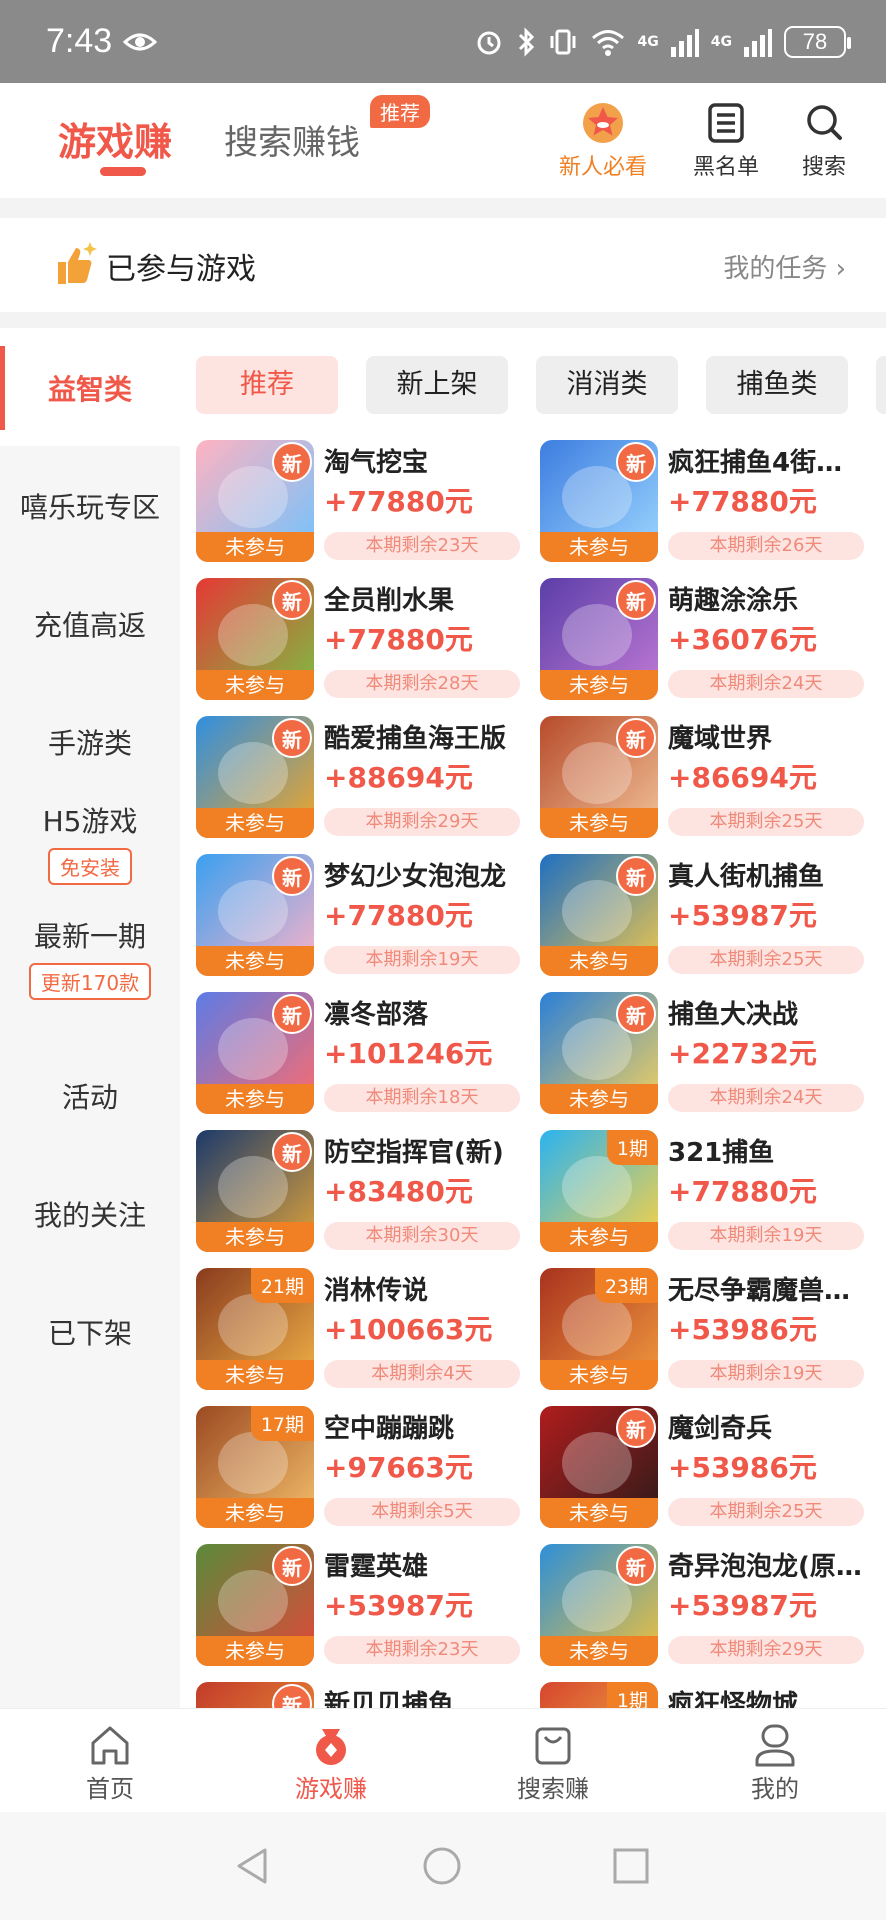 The width and height of the screenshot is (886, 1920). Describe the element at coordinates (350, 1192) in the screenshot. I see `game-card: 新未参与 防空指挥官(新) +83480元 本期剩余30天` at that location.